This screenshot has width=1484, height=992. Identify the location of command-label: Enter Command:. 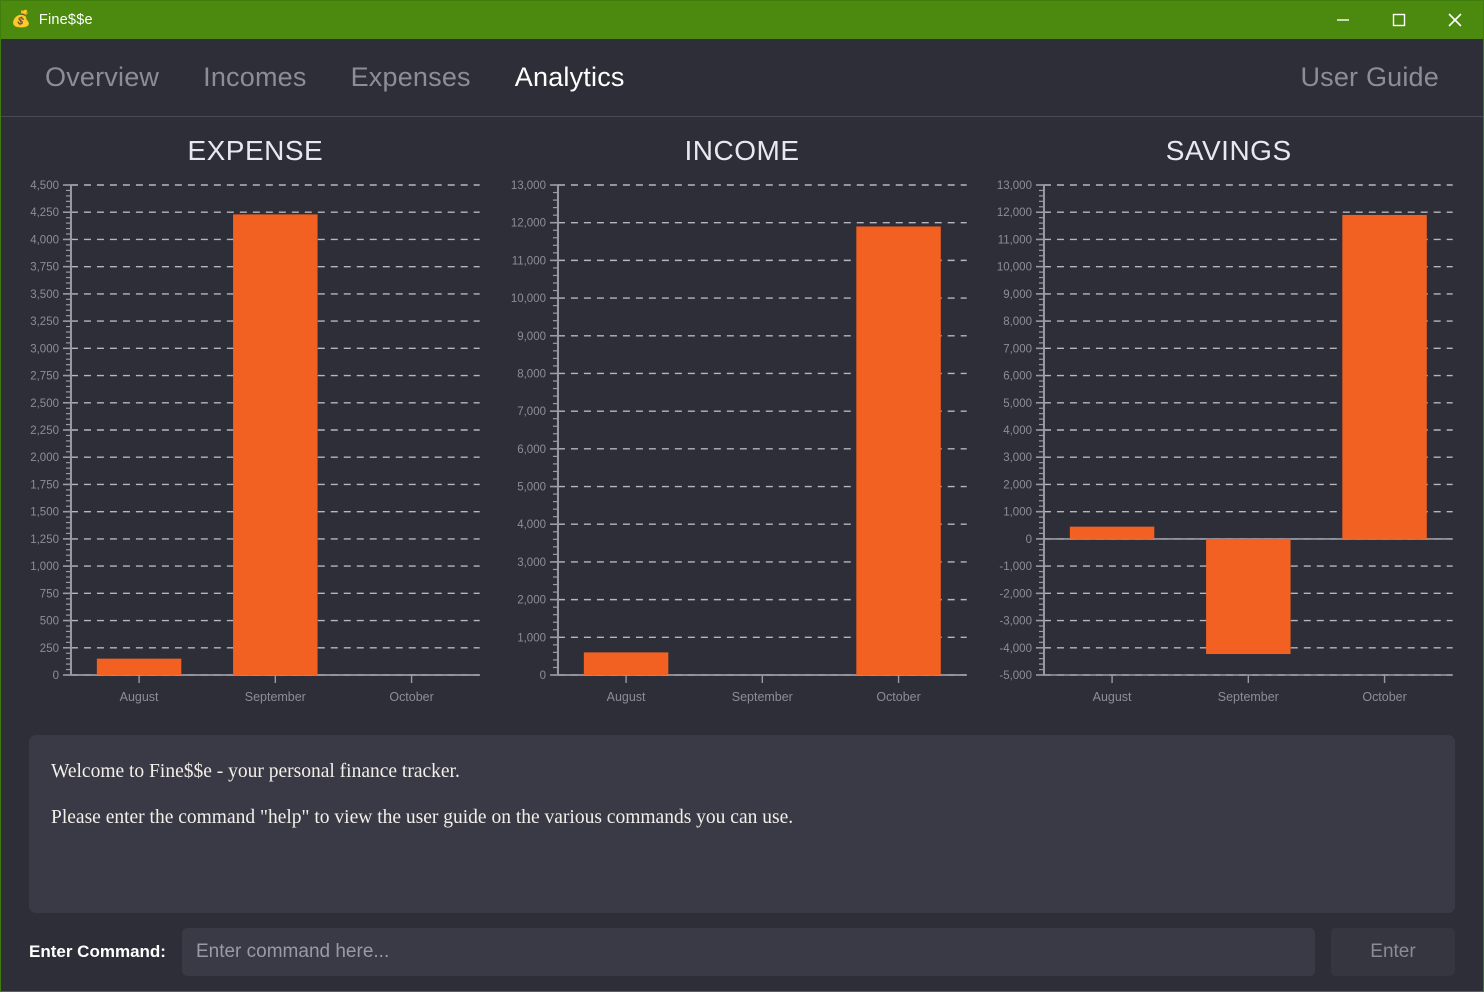
(97, 951).